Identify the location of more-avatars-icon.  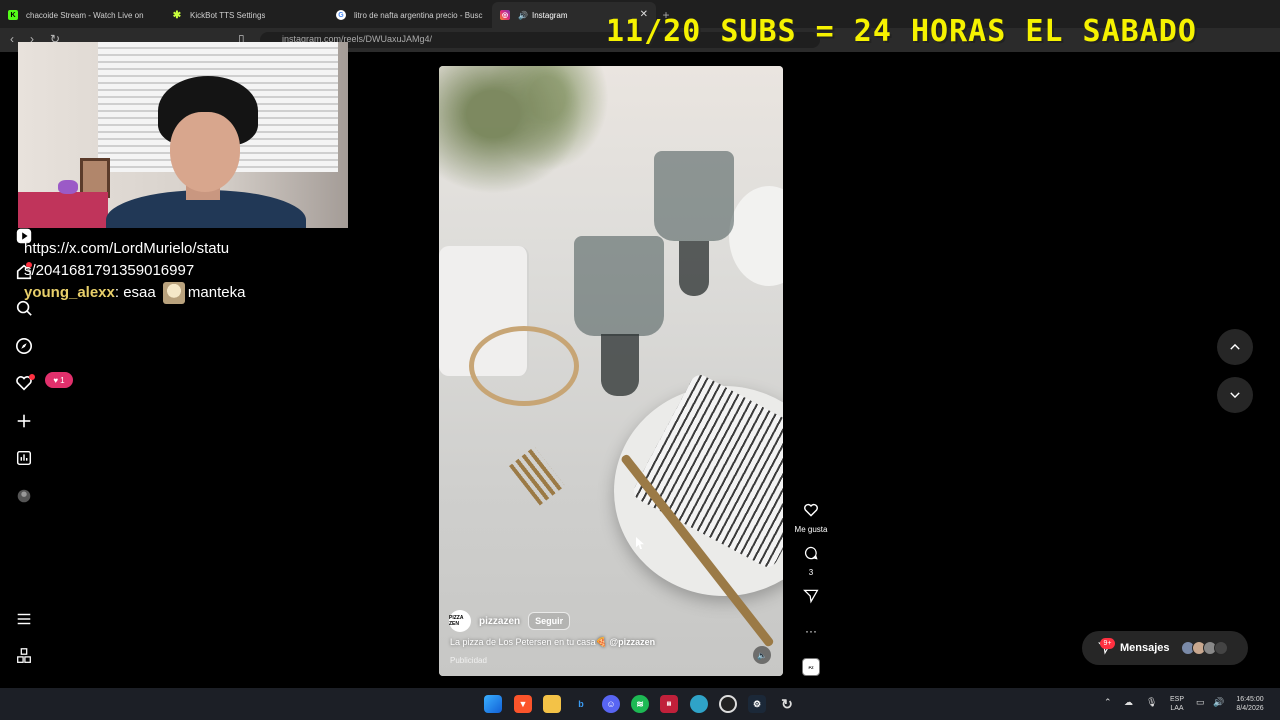
(1220, 648).